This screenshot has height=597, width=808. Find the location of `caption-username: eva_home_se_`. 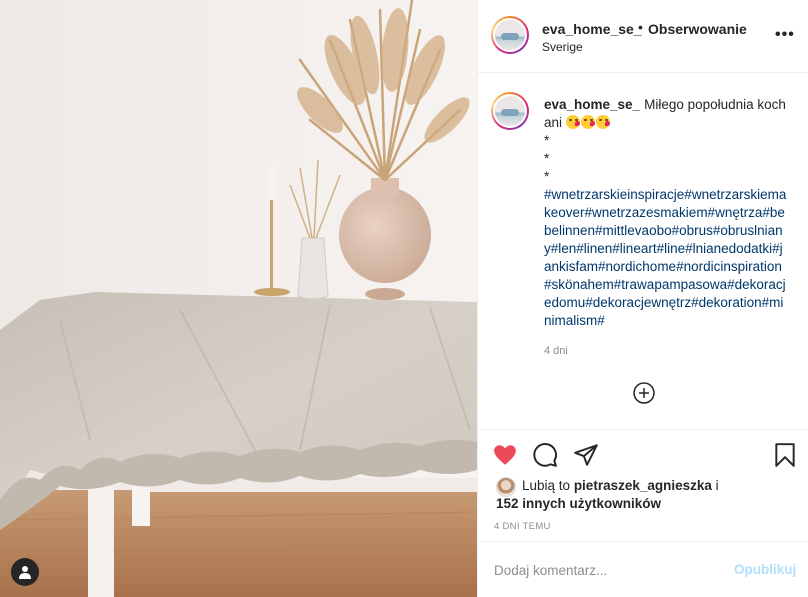

caption-username: eva_home_se_ is located at coordinates (592, 104).